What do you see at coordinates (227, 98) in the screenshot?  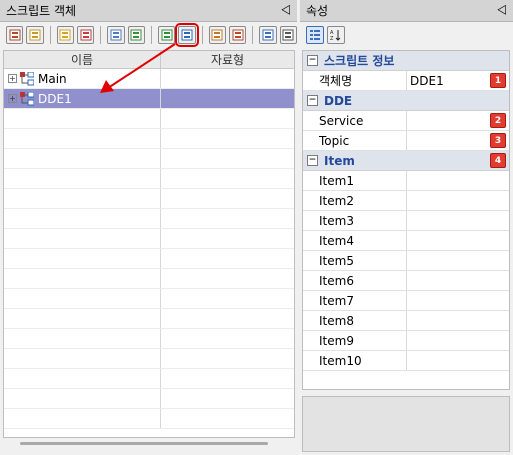 I see `tree-item-type-cell` at bounding box center [227, 98].